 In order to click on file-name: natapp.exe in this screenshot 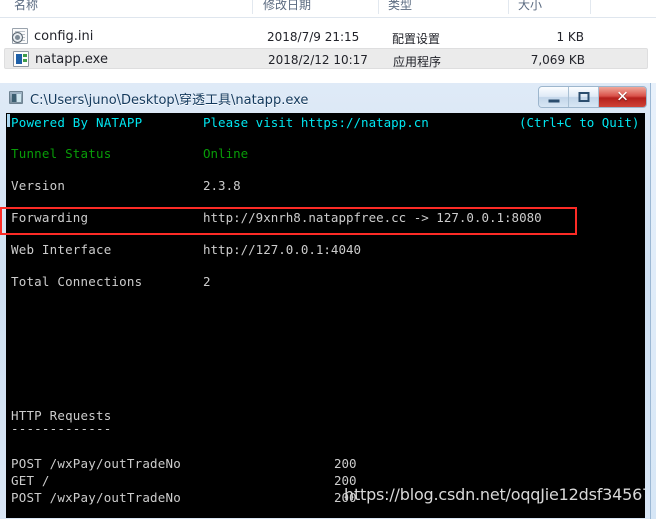, I will do `click(71, 59)`.